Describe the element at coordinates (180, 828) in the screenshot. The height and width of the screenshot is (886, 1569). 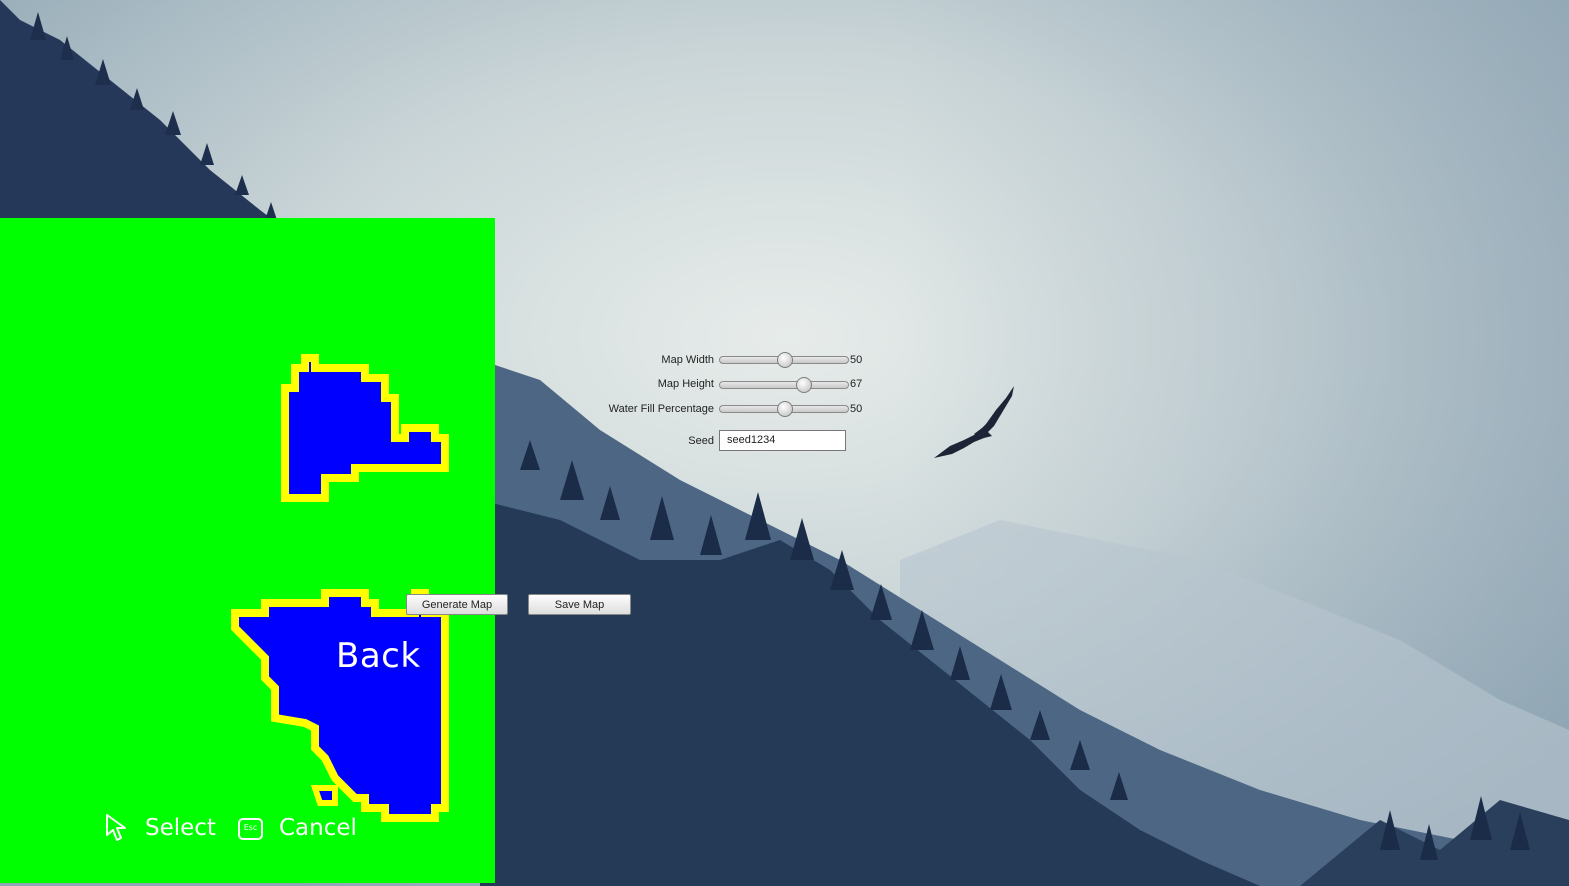
I see `select-hint: Select` at that location.